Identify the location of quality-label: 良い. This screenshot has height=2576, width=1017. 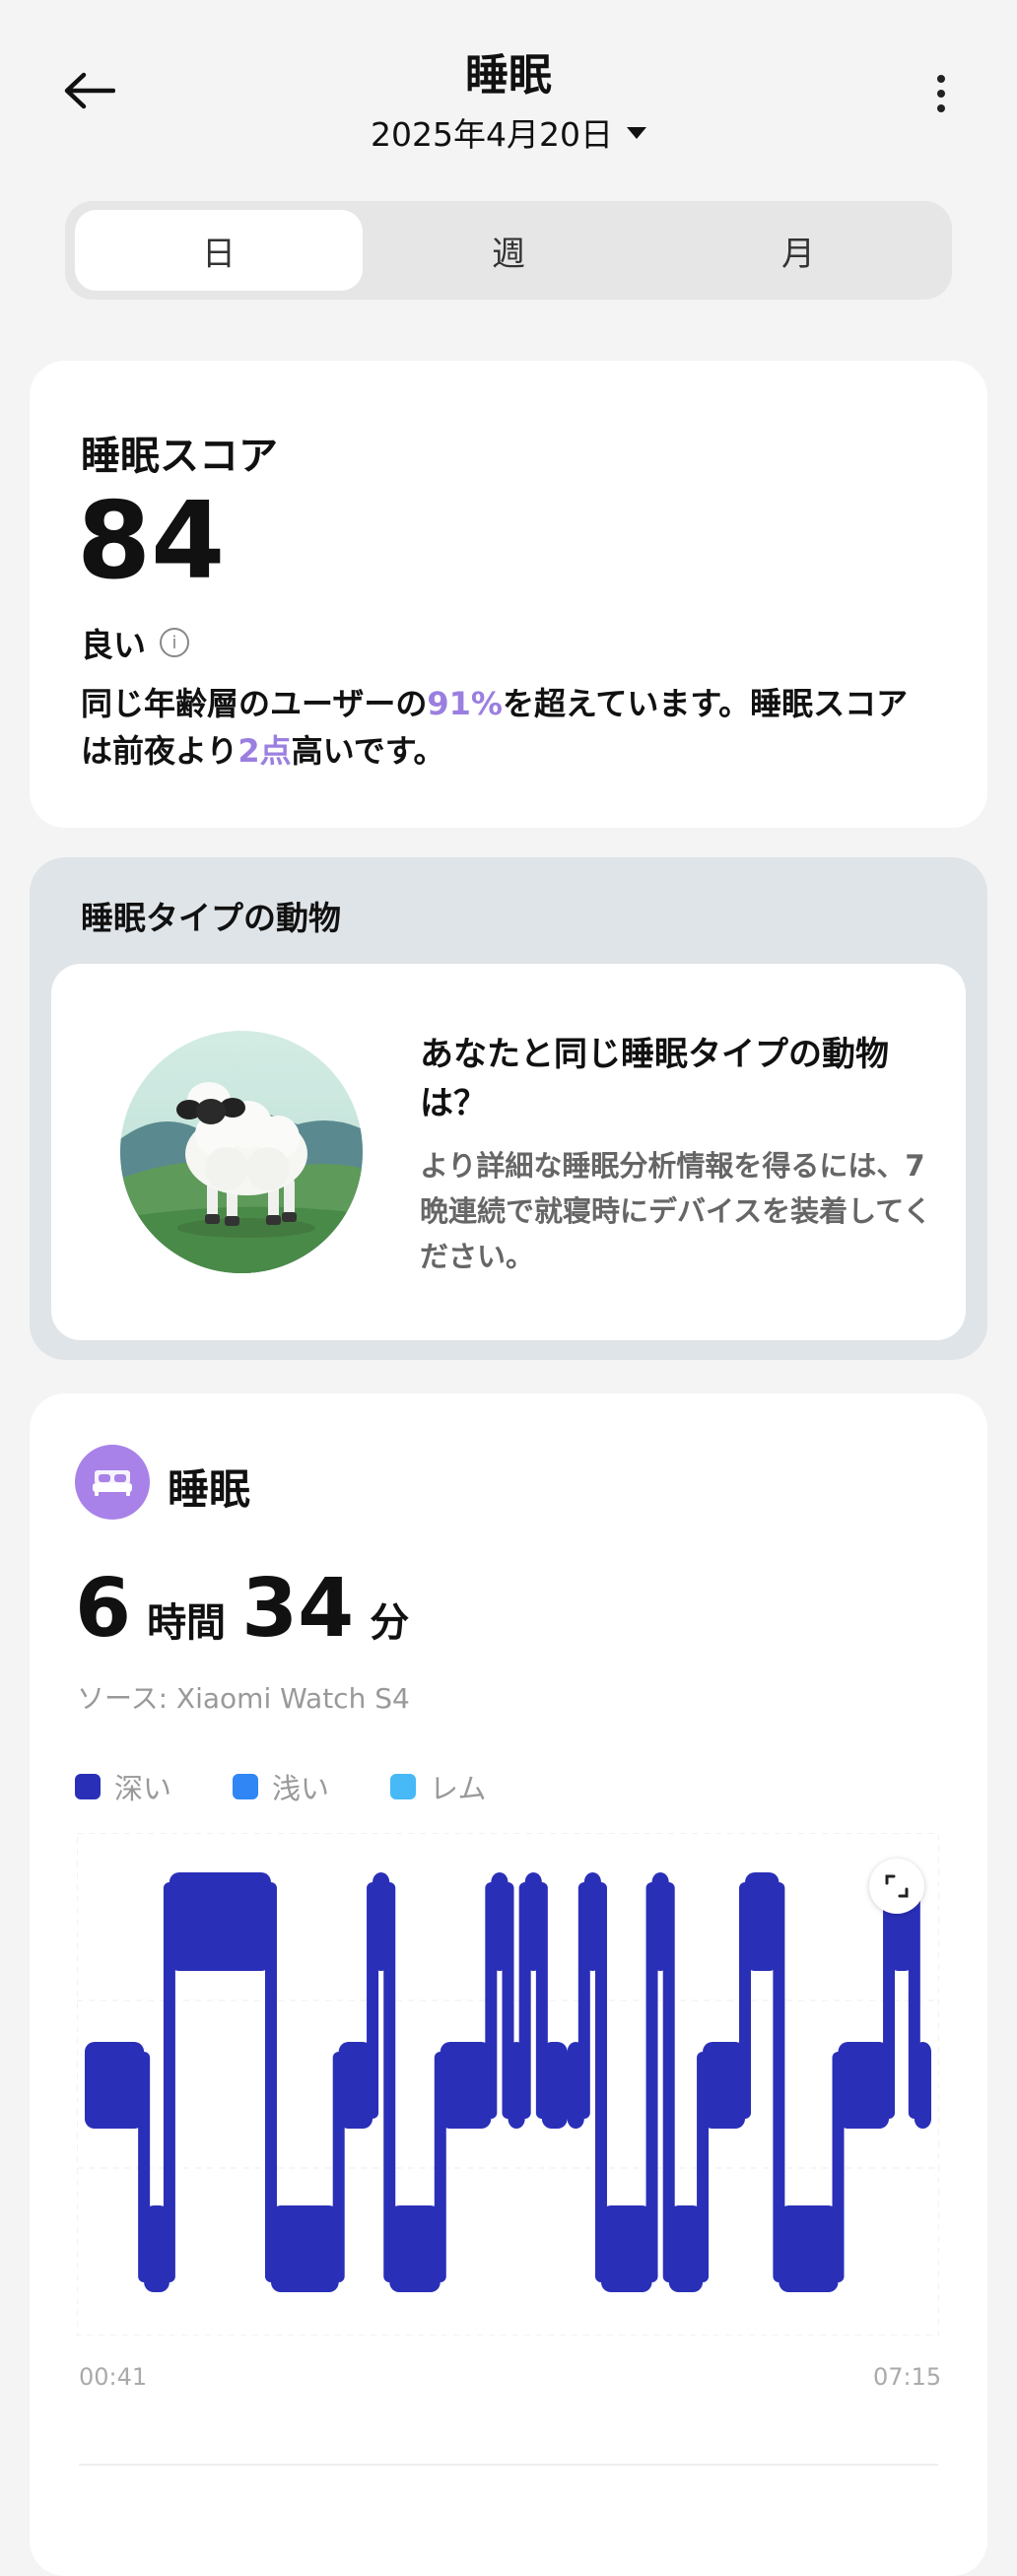
(114, 645).